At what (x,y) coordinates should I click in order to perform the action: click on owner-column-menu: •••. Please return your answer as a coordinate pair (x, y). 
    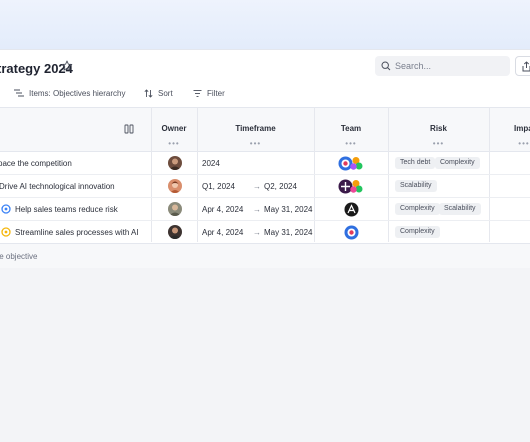
    Looking at the image, I should click on (174, 143).